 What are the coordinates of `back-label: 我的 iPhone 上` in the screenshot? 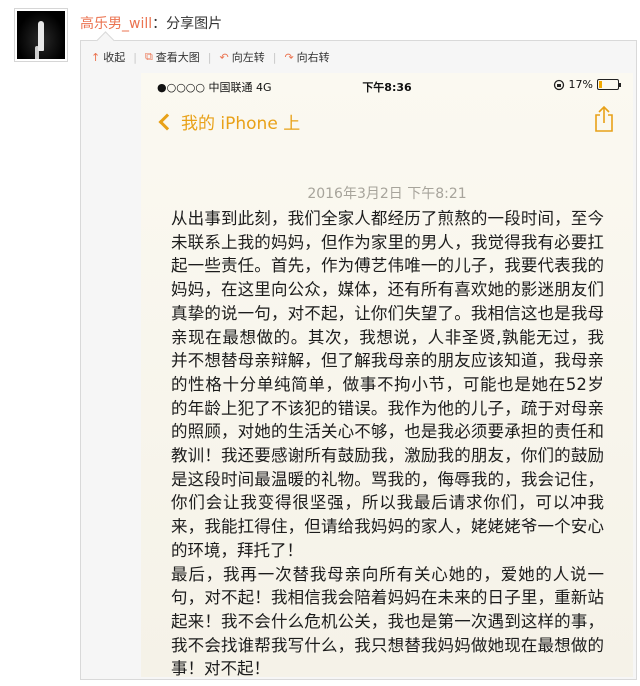 It's located at (241, 124).